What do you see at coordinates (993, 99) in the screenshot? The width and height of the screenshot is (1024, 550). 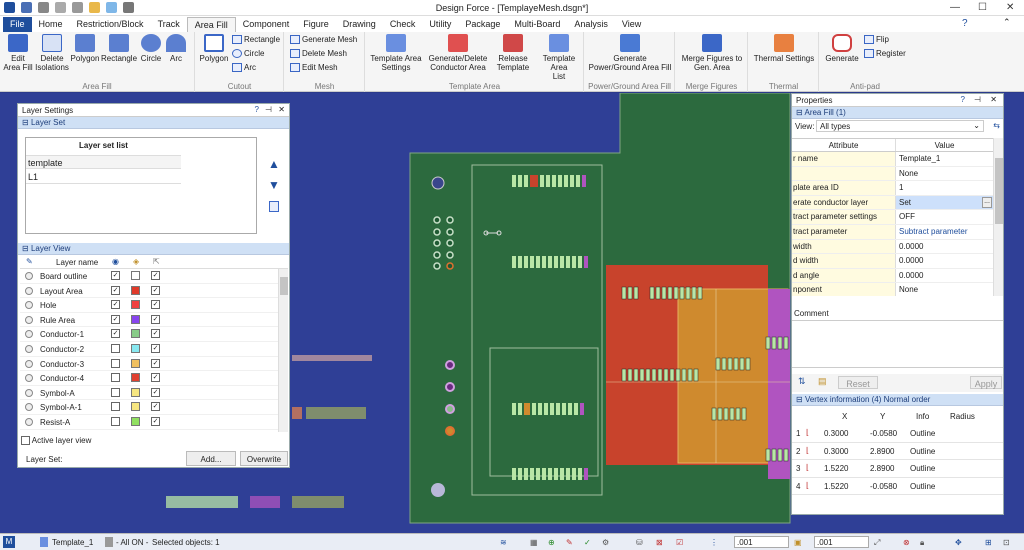 I see `properties-close-icon: ✕` at bounding box center [993, 99].